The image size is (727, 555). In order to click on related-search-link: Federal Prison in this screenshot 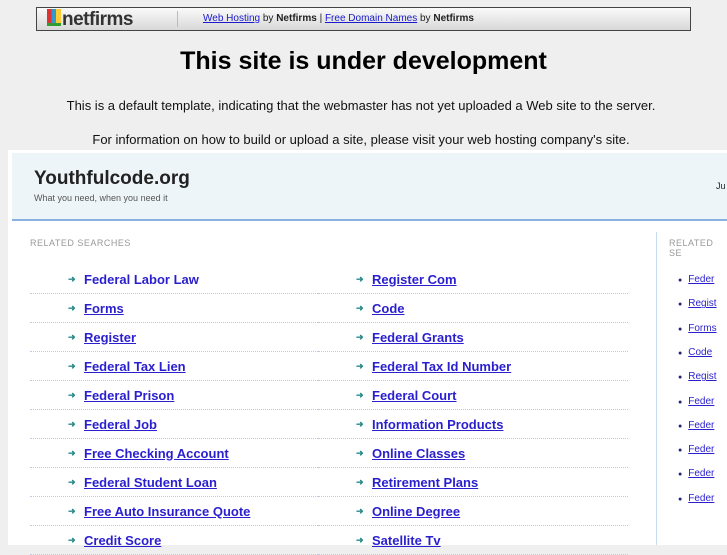, I will do `click(129, 395)`.